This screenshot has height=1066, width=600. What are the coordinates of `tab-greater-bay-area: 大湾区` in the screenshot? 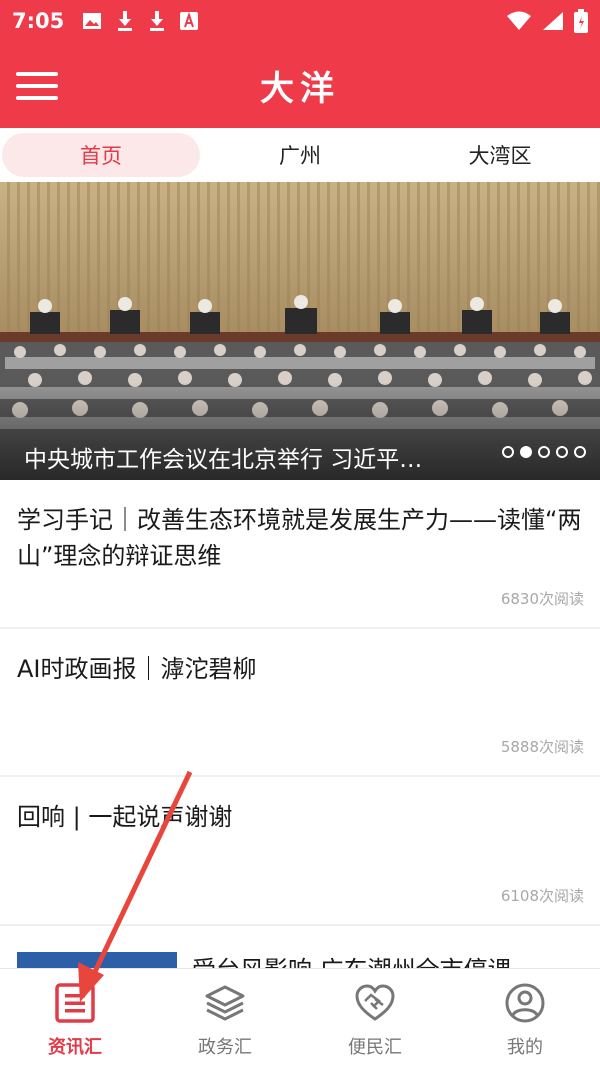 It's located at (500, 155).